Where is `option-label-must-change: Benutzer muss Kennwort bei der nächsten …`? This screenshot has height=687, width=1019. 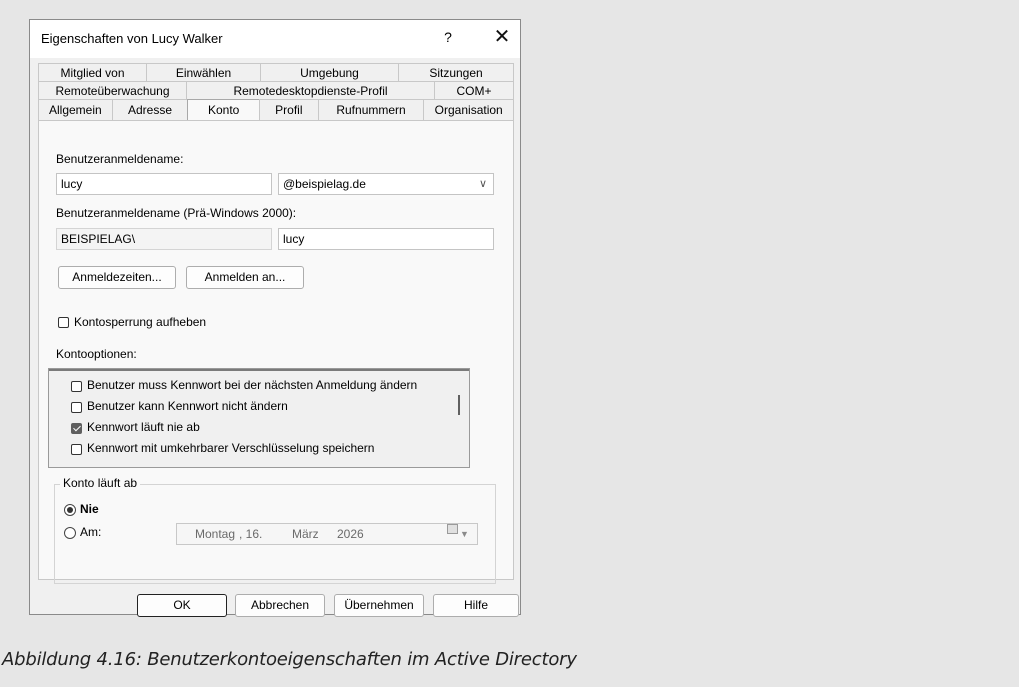 option-label-must-change: Benutzer muss Kennwort bei der nächsten … is located at coordinates (252, 385).